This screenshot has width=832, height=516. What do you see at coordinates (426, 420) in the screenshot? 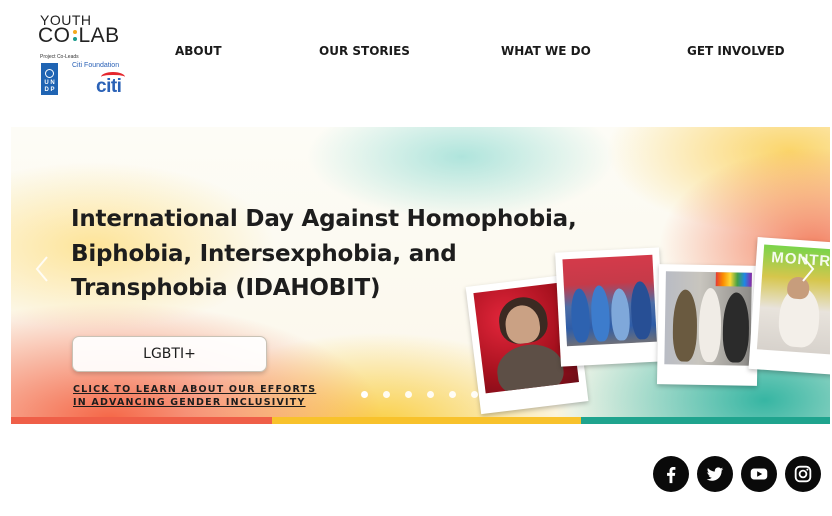
I see `color-bar-yellow` at bounding box center [426, 420].